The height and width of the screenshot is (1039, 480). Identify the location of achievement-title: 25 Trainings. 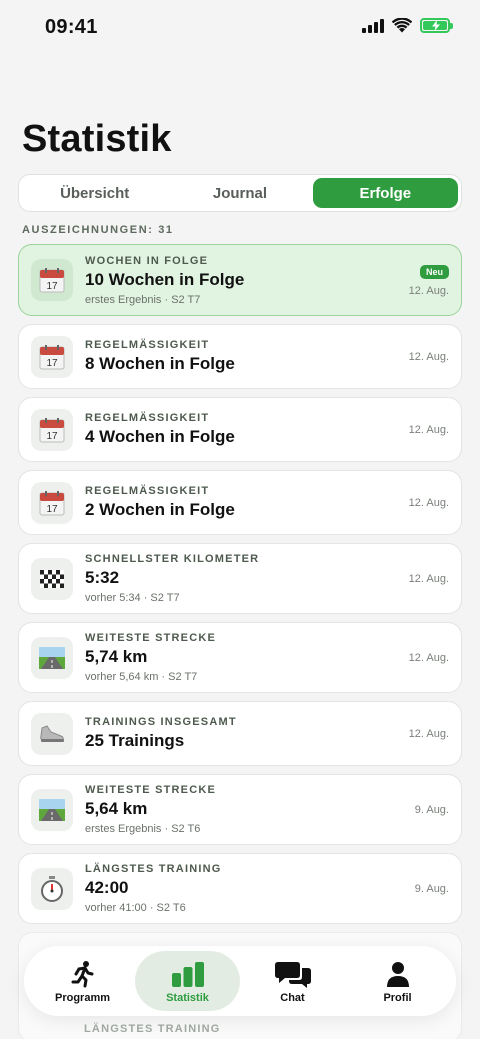
(135, 740).